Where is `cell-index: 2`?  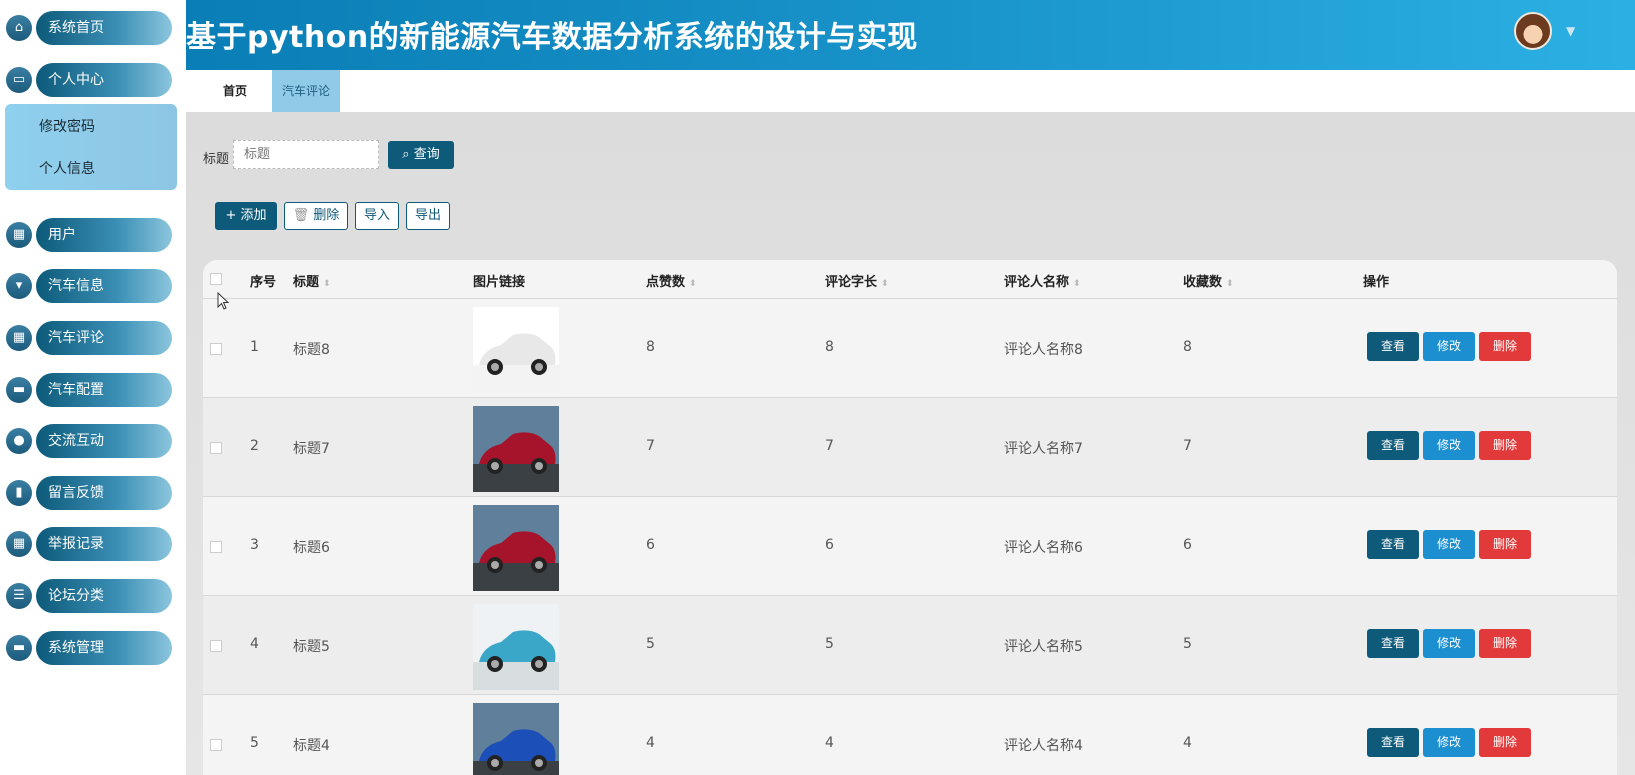 cell-index: 2 is located at coordinates (254, 446).